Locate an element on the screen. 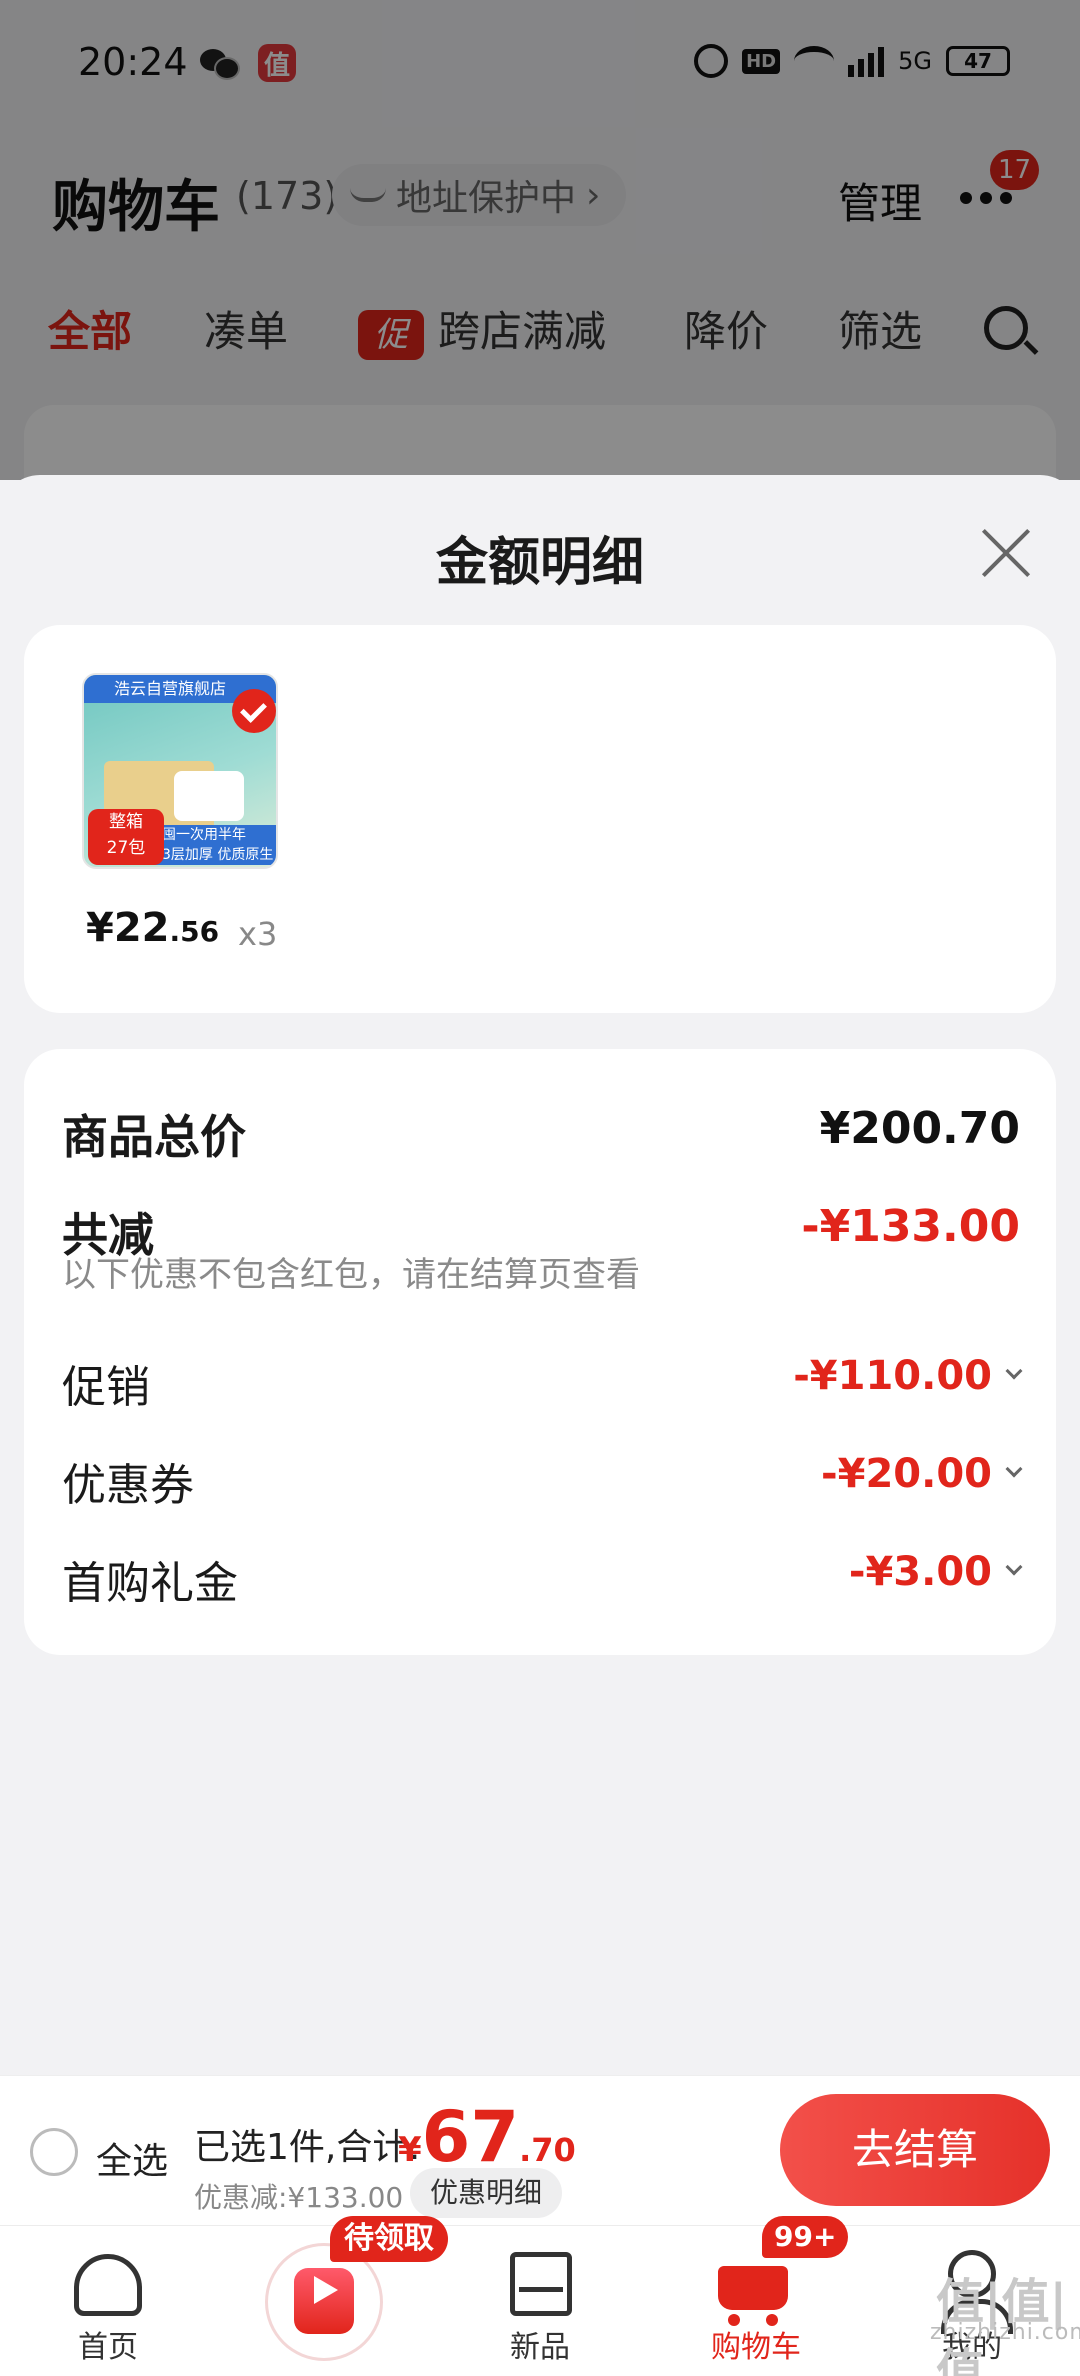 This screenshot has width=1080, height=2376. nav-new: 新品 is located at coordinates (540, 2301).